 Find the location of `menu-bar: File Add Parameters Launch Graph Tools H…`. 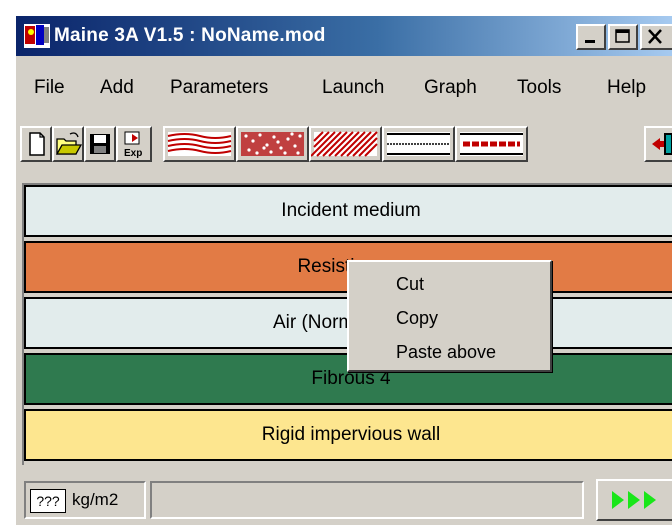

menu-bar: File Add Parameters Launch Graph Tools H… is located at coordinates (344, 88).